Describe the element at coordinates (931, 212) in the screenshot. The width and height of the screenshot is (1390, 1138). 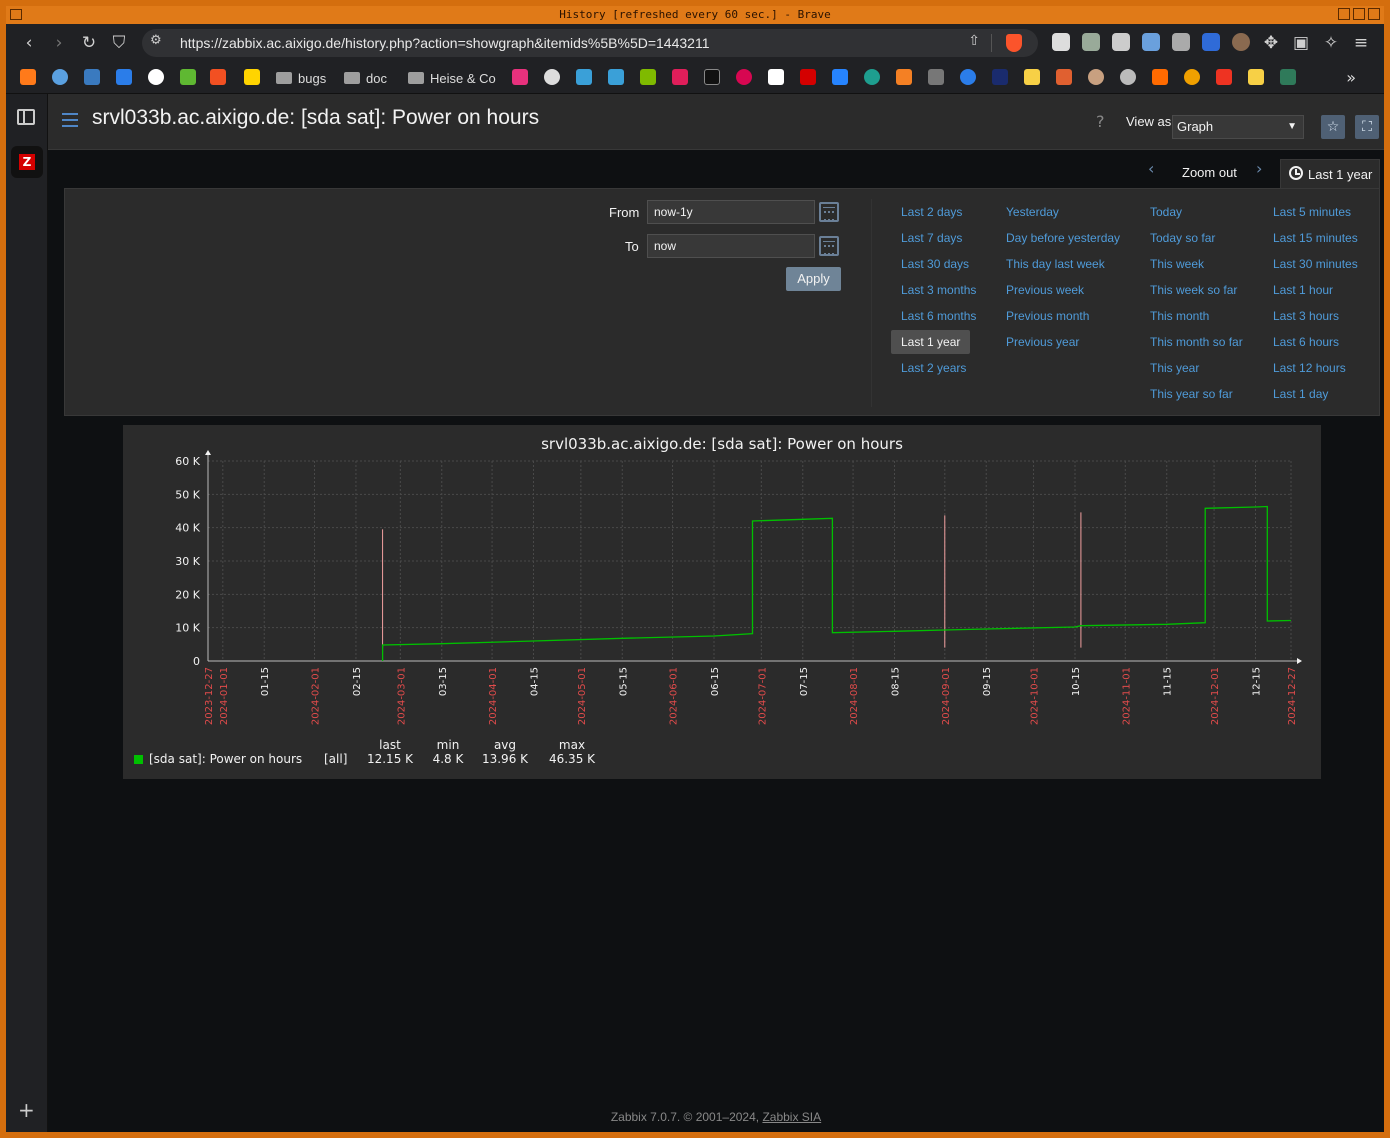
I see `quick-range-link: Last 2 days` at that location.